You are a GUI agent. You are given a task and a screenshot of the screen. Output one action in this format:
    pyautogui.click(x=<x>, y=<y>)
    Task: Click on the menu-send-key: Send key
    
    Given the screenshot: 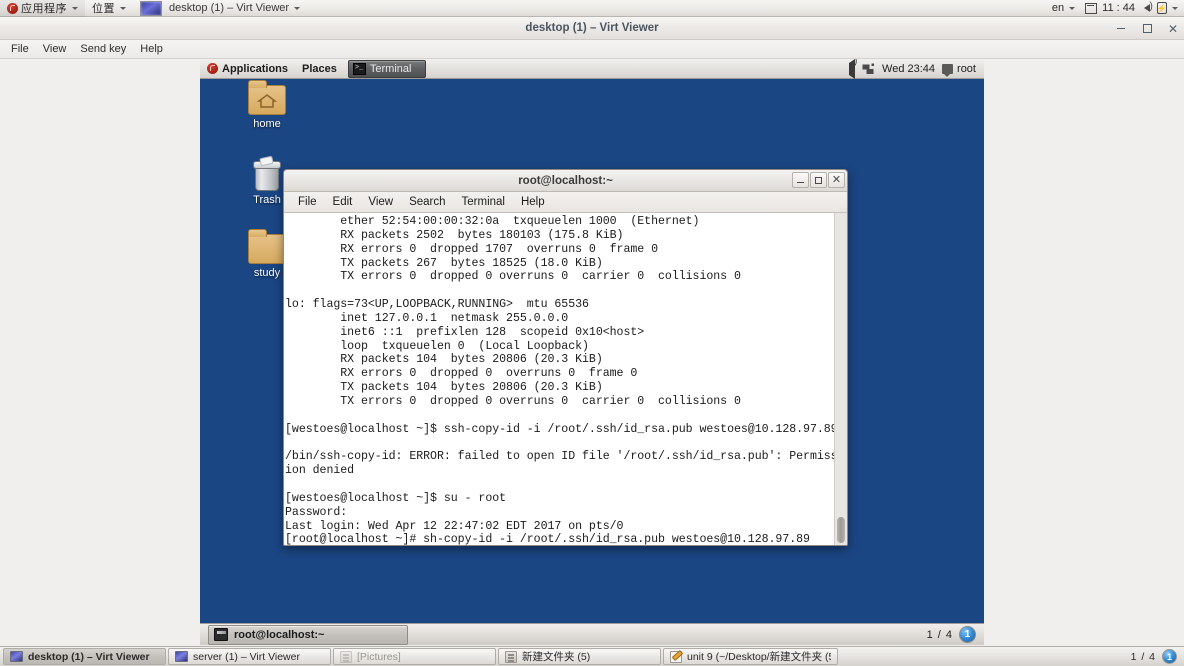 What is the action you would take?
    pyautogui.click(x=103, y=49)
    